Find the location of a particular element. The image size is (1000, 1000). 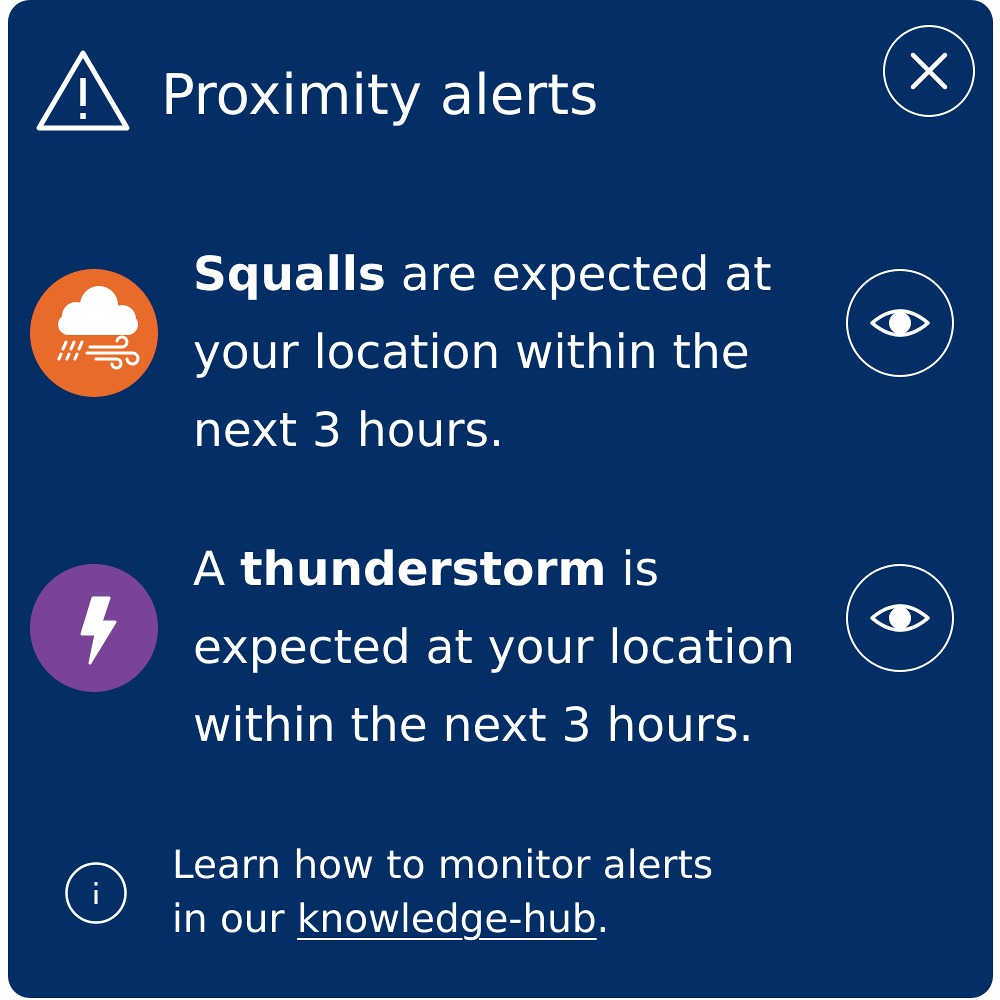

alert-message: A thunderstorm is expected at your location within the next 3 hours. is located at coordinates (494, 648).